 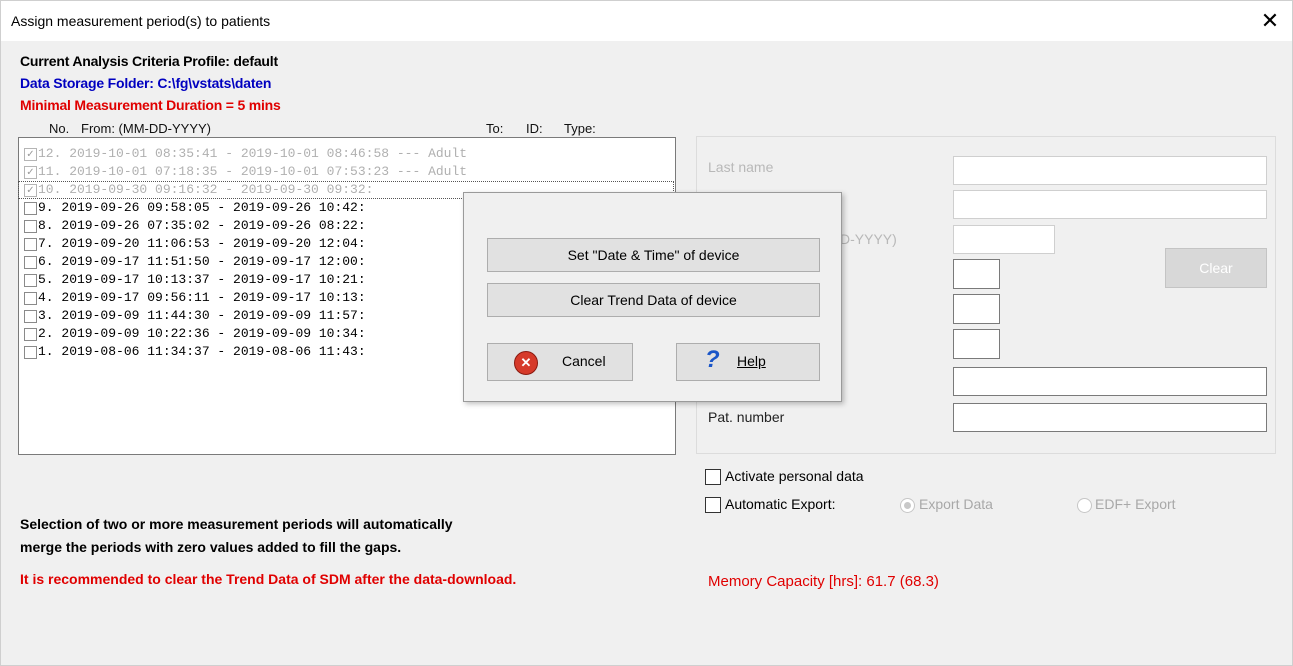 I want to click on close-icon: ✕, so click(x=1270, y=21).